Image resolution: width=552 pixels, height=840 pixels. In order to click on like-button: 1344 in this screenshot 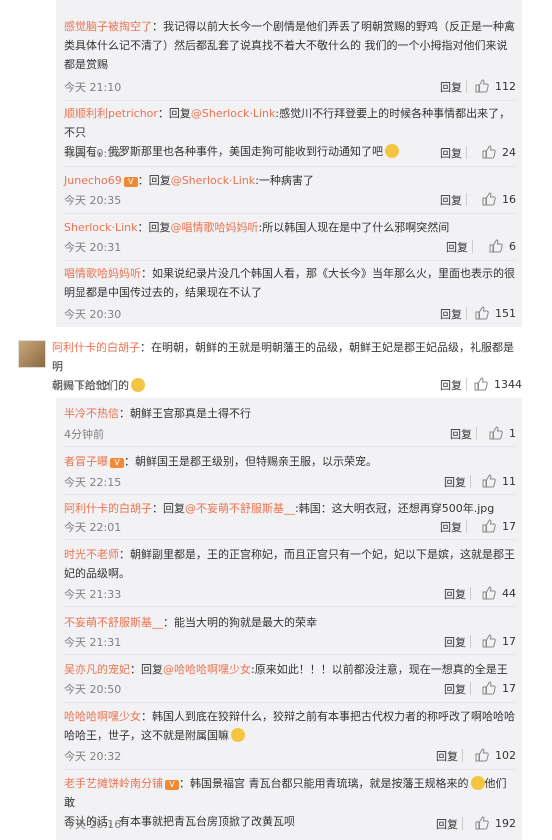, I will do `click(498, 384)`.